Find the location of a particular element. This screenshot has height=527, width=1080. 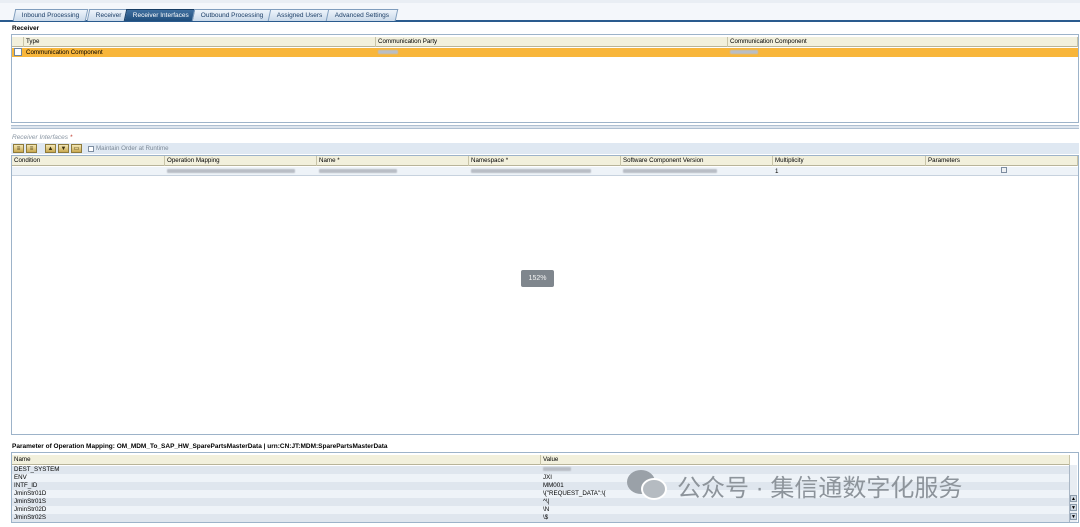

tab-assigned-users: Assigned Users is located at coordinates (299, 15).